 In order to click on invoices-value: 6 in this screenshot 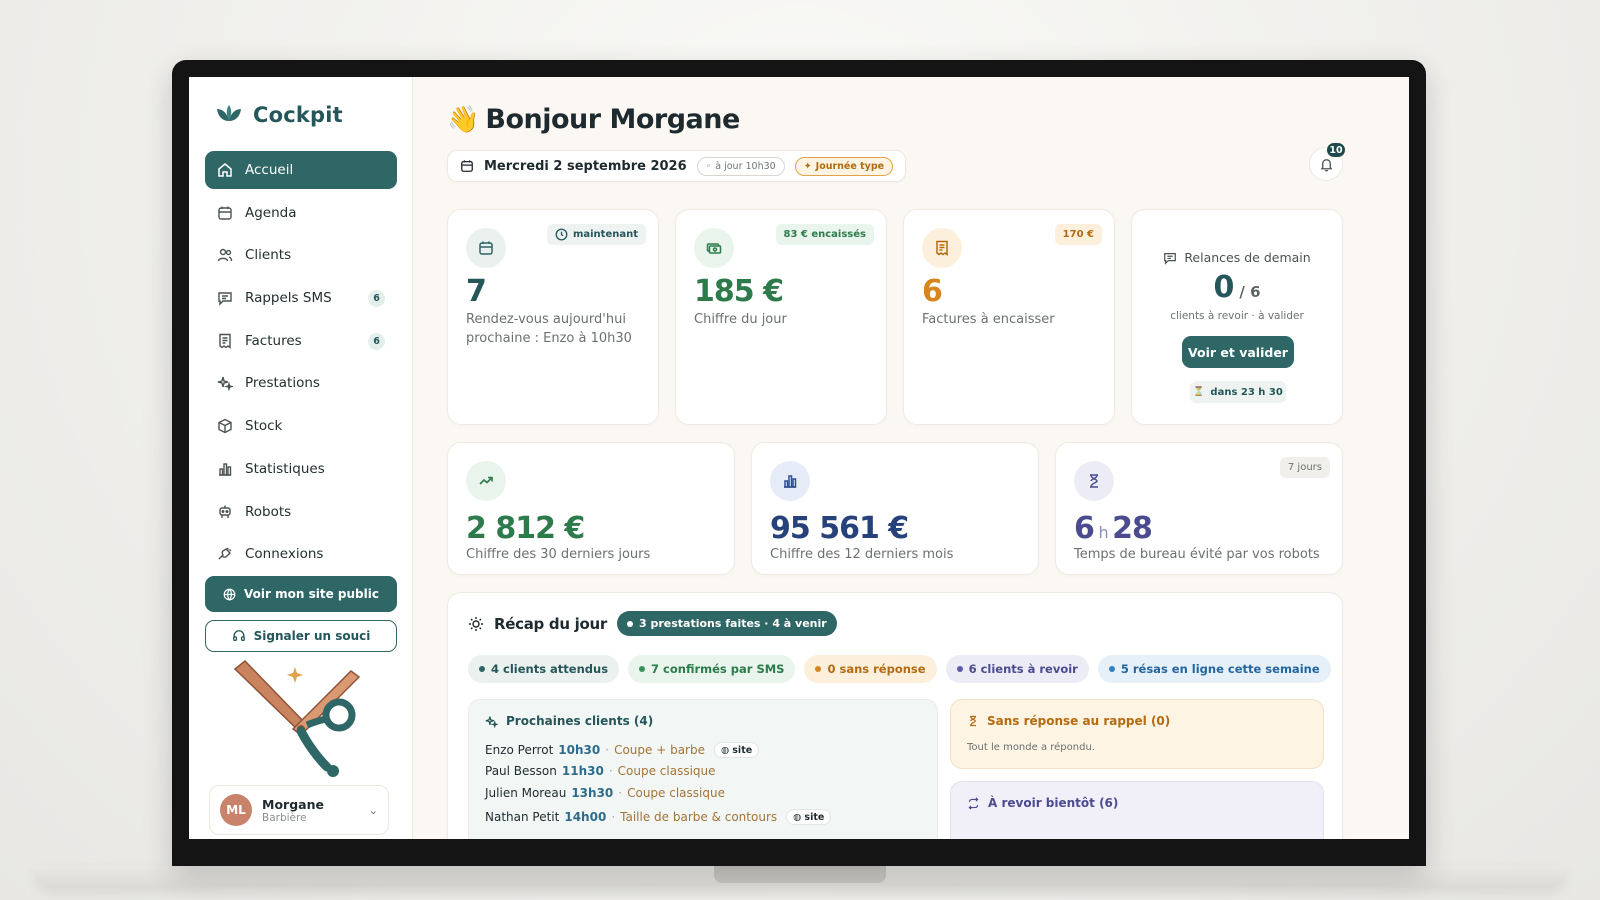, I will do `click(932, 291)`.